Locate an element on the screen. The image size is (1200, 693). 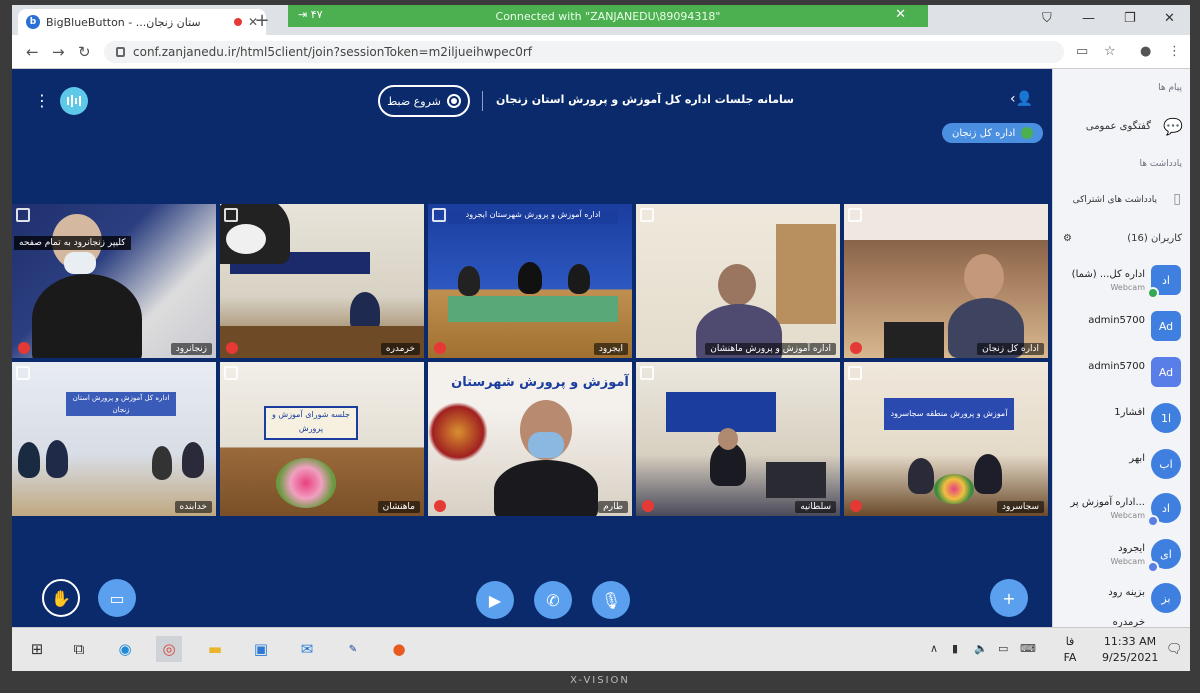
tray-chevron-icon: ∧ is located at coordinates (934, 648).